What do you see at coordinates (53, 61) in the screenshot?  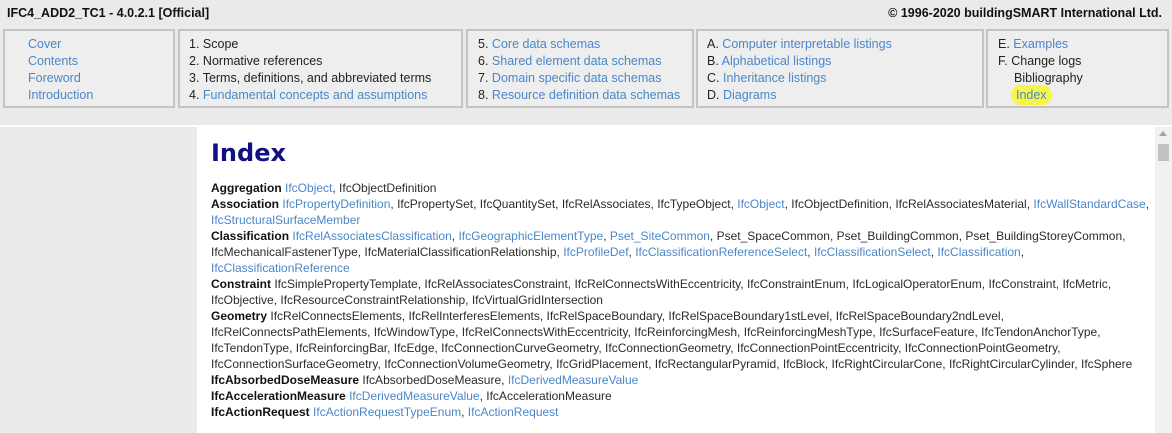 I see `nav-item-label: Contents` at bounding box center [53, 61].